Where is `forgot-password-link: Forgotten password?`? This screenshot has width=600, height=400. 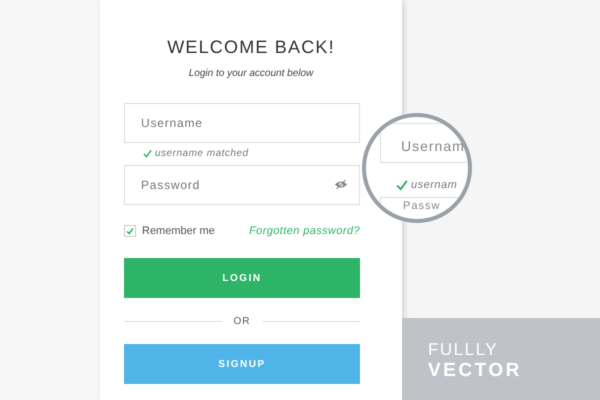 forgot-password-link: Forgotten password? is located at coordinates (304, 231).